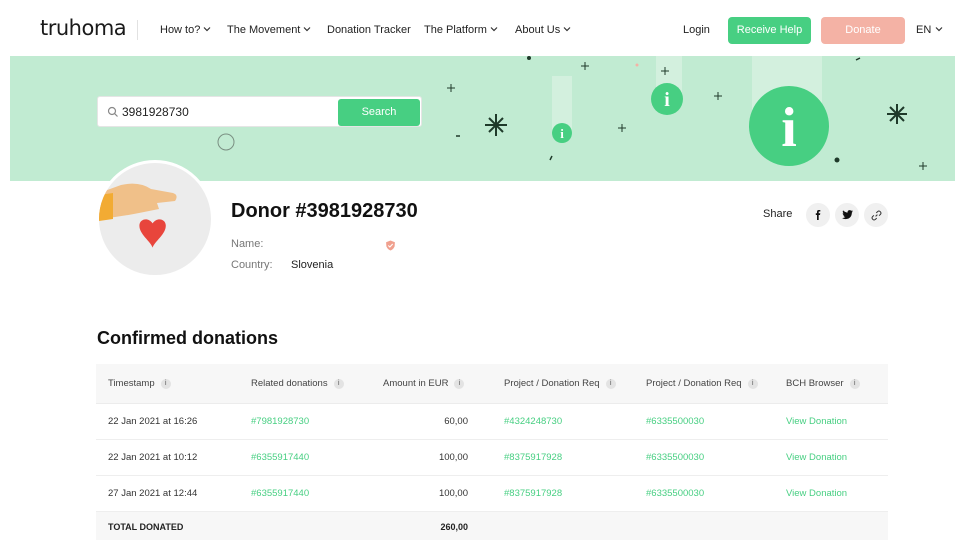  What do you see at coordinates (687, 116) in the screenshot?
I see `sparkle-small-icon` at bounding box center [687, 116].